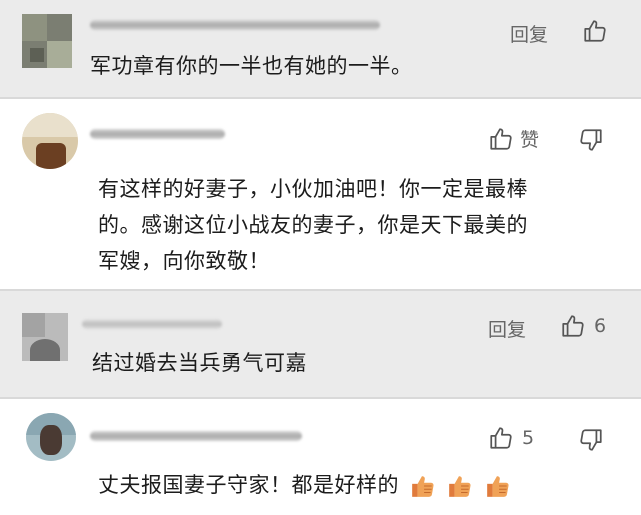 The width and height of the screenshot is (641, 515). I want to click on comment-text-content: 丈夫报国妻子守家！都是好样的, so click(248, 485).